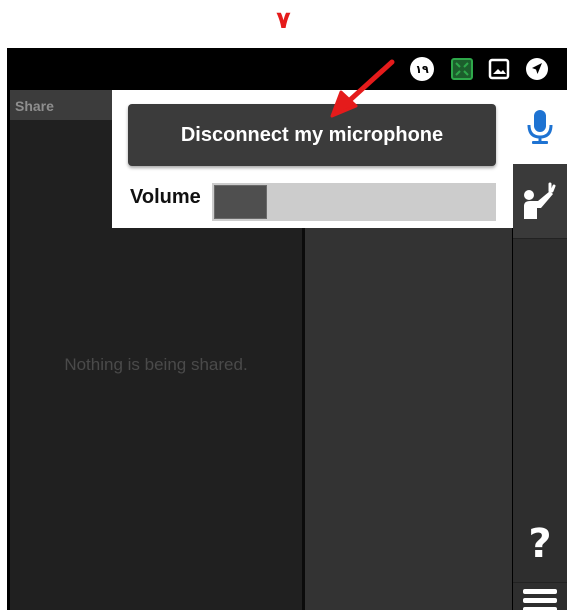  I want to click on raise-hand-icon, so click(540, 200).